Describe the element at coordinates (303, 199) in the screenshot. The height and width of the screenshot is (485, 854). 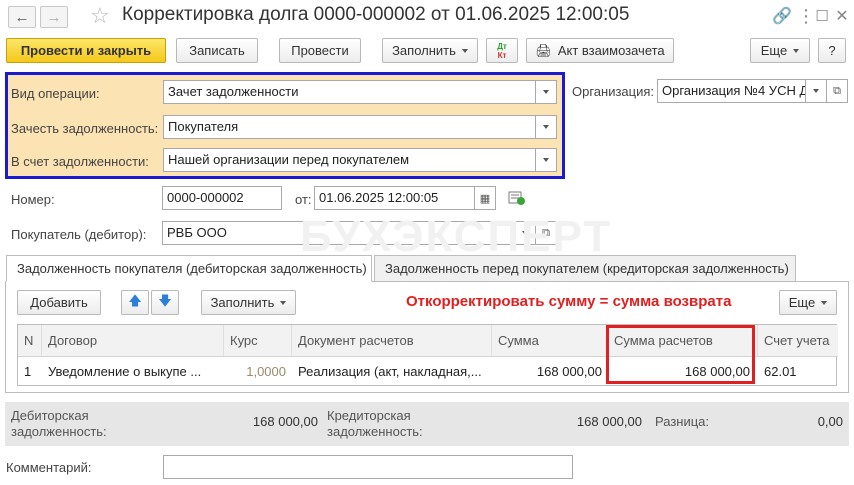
I see `date-from-label: от:` at that location.